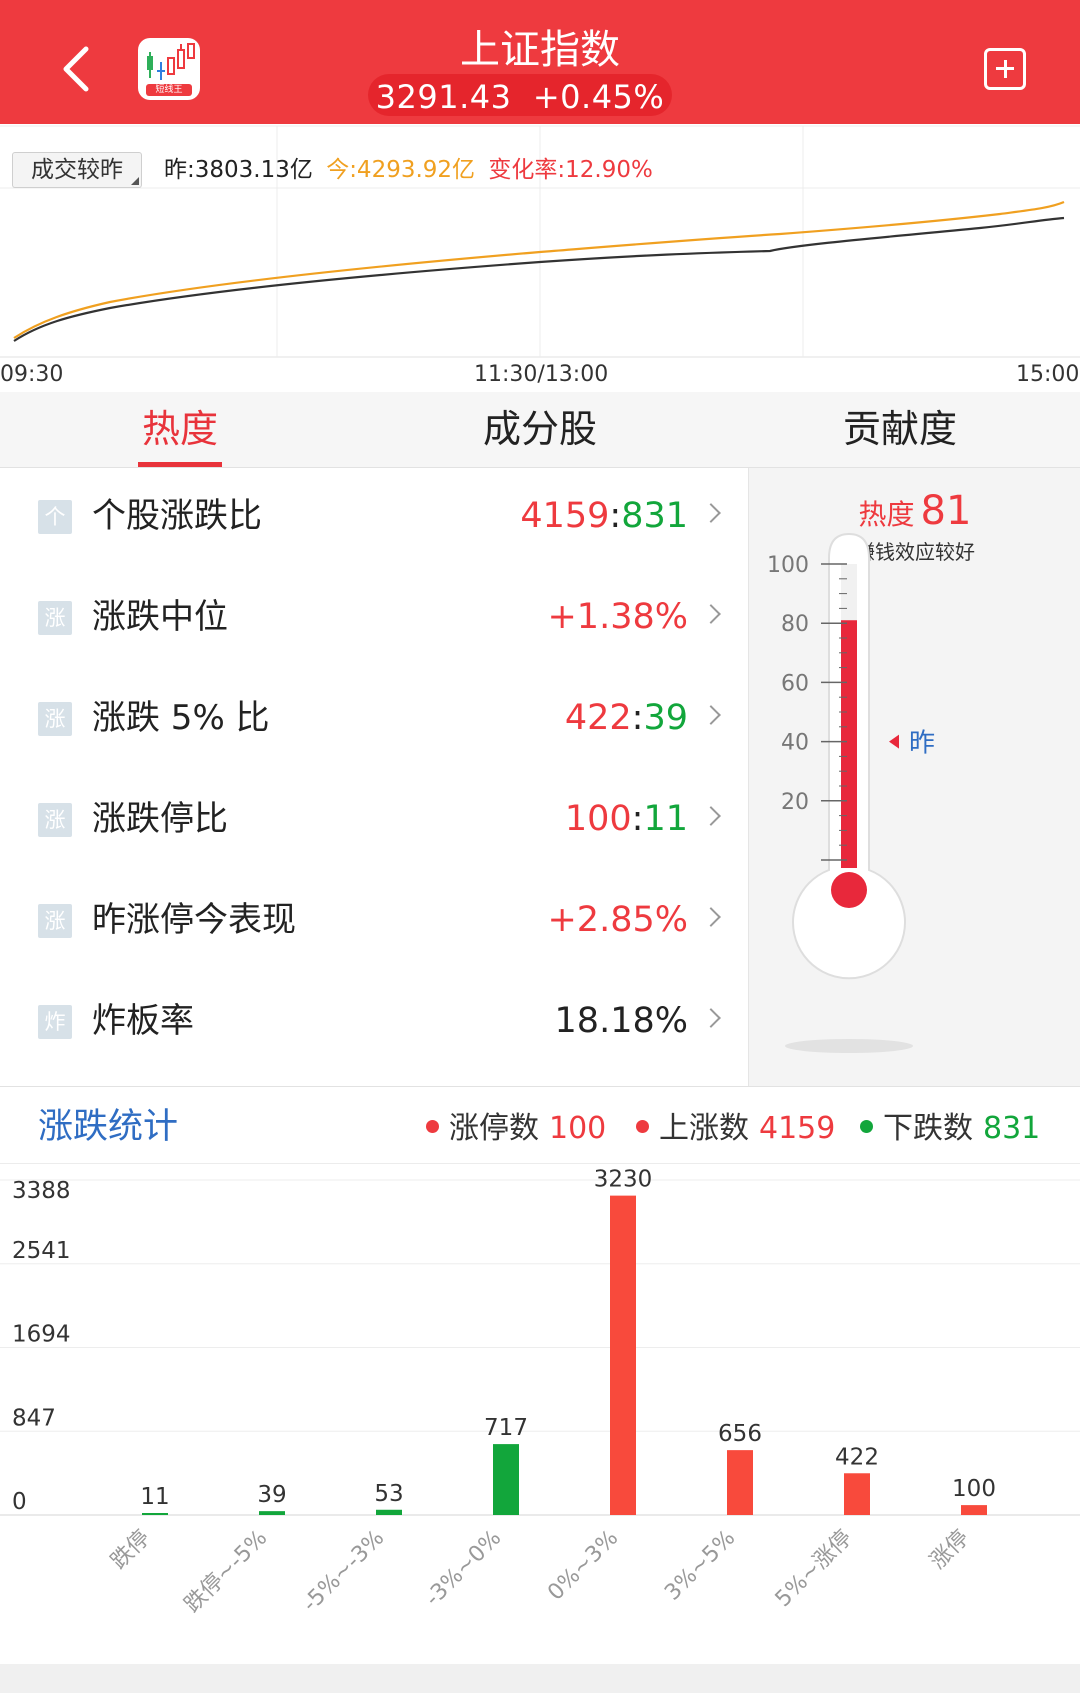 This screenshot has height=1693, width=1080. I want to click on bar-value-label: 39, so click(271, 1495).